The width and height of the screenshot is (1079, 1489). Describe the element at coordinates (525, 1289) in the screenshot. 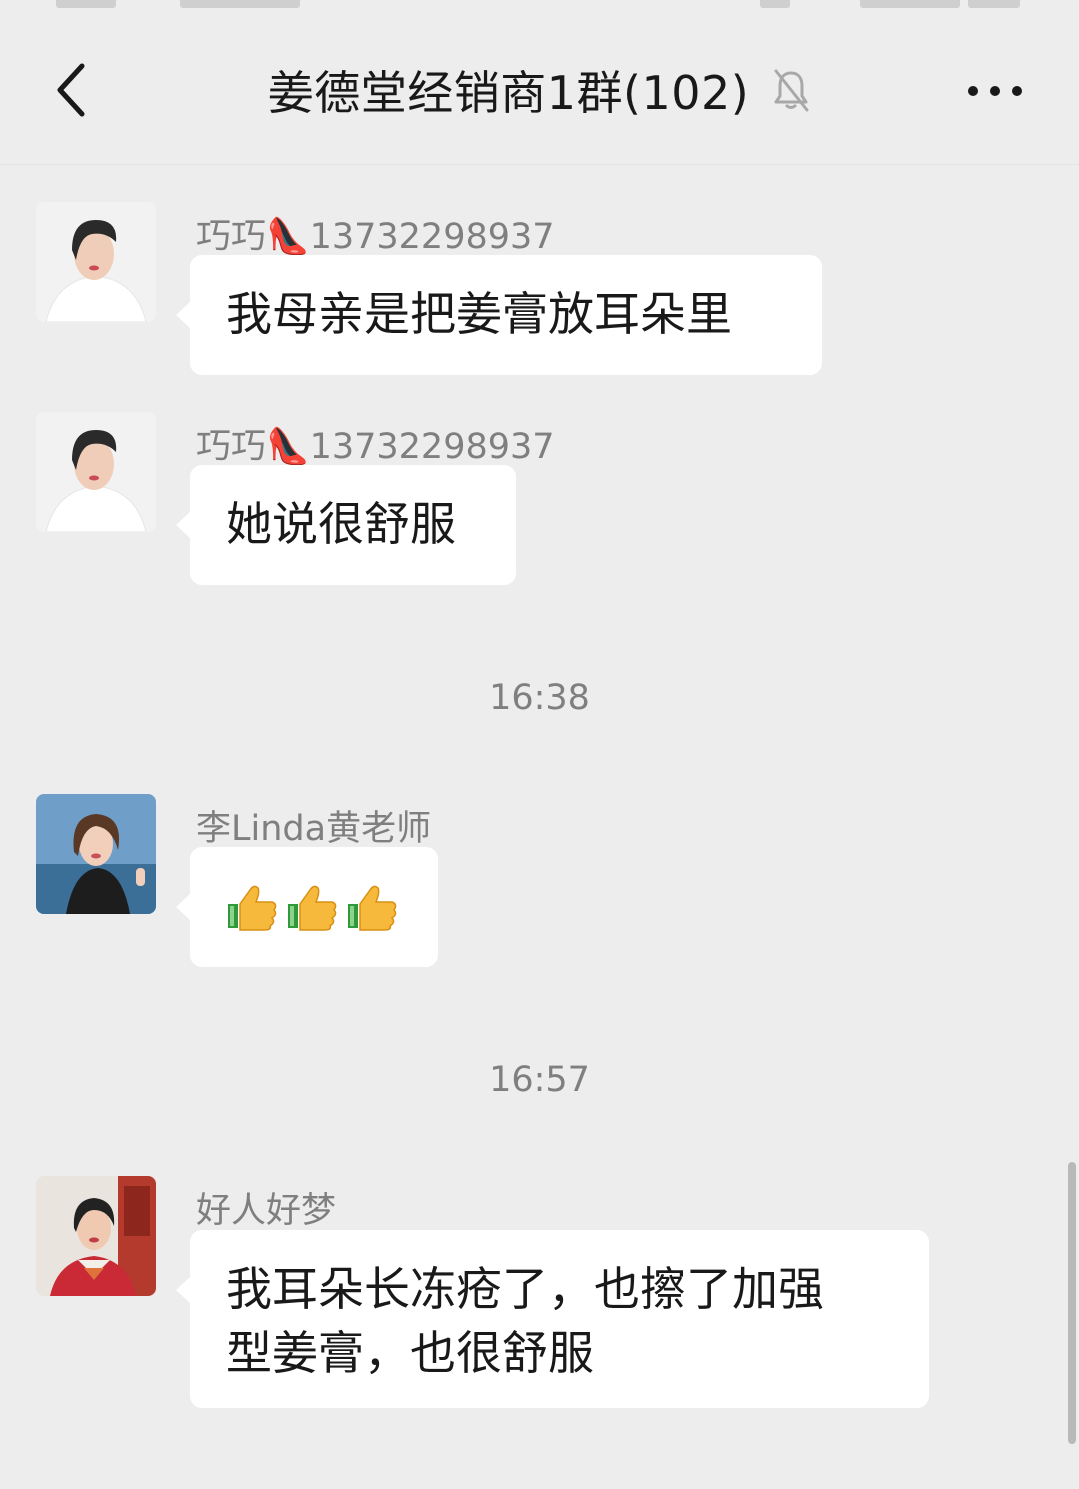

I see `message-text-line: 我耳朵长冻疮了，也擦了加强` at that location.